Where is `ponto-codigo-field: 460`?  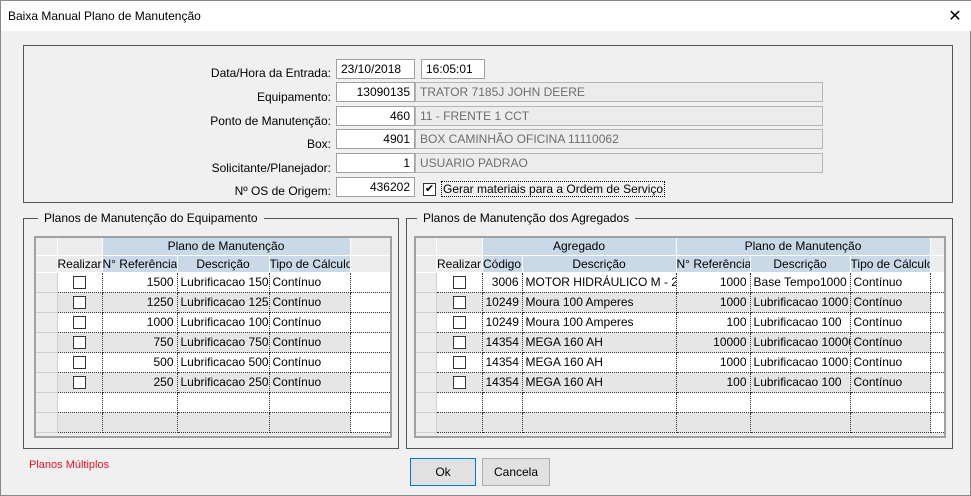 ponto-codigo-field: 460 is located at coordinates (375, 116).